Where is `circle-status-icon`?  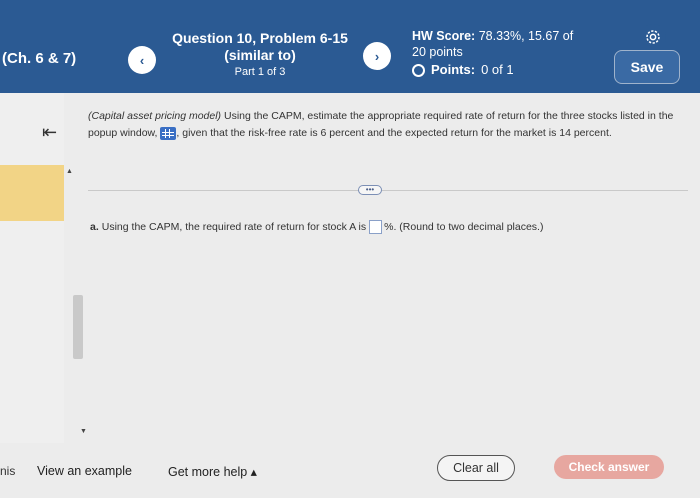 circle-status-icon is located at coordinates (418, 70).